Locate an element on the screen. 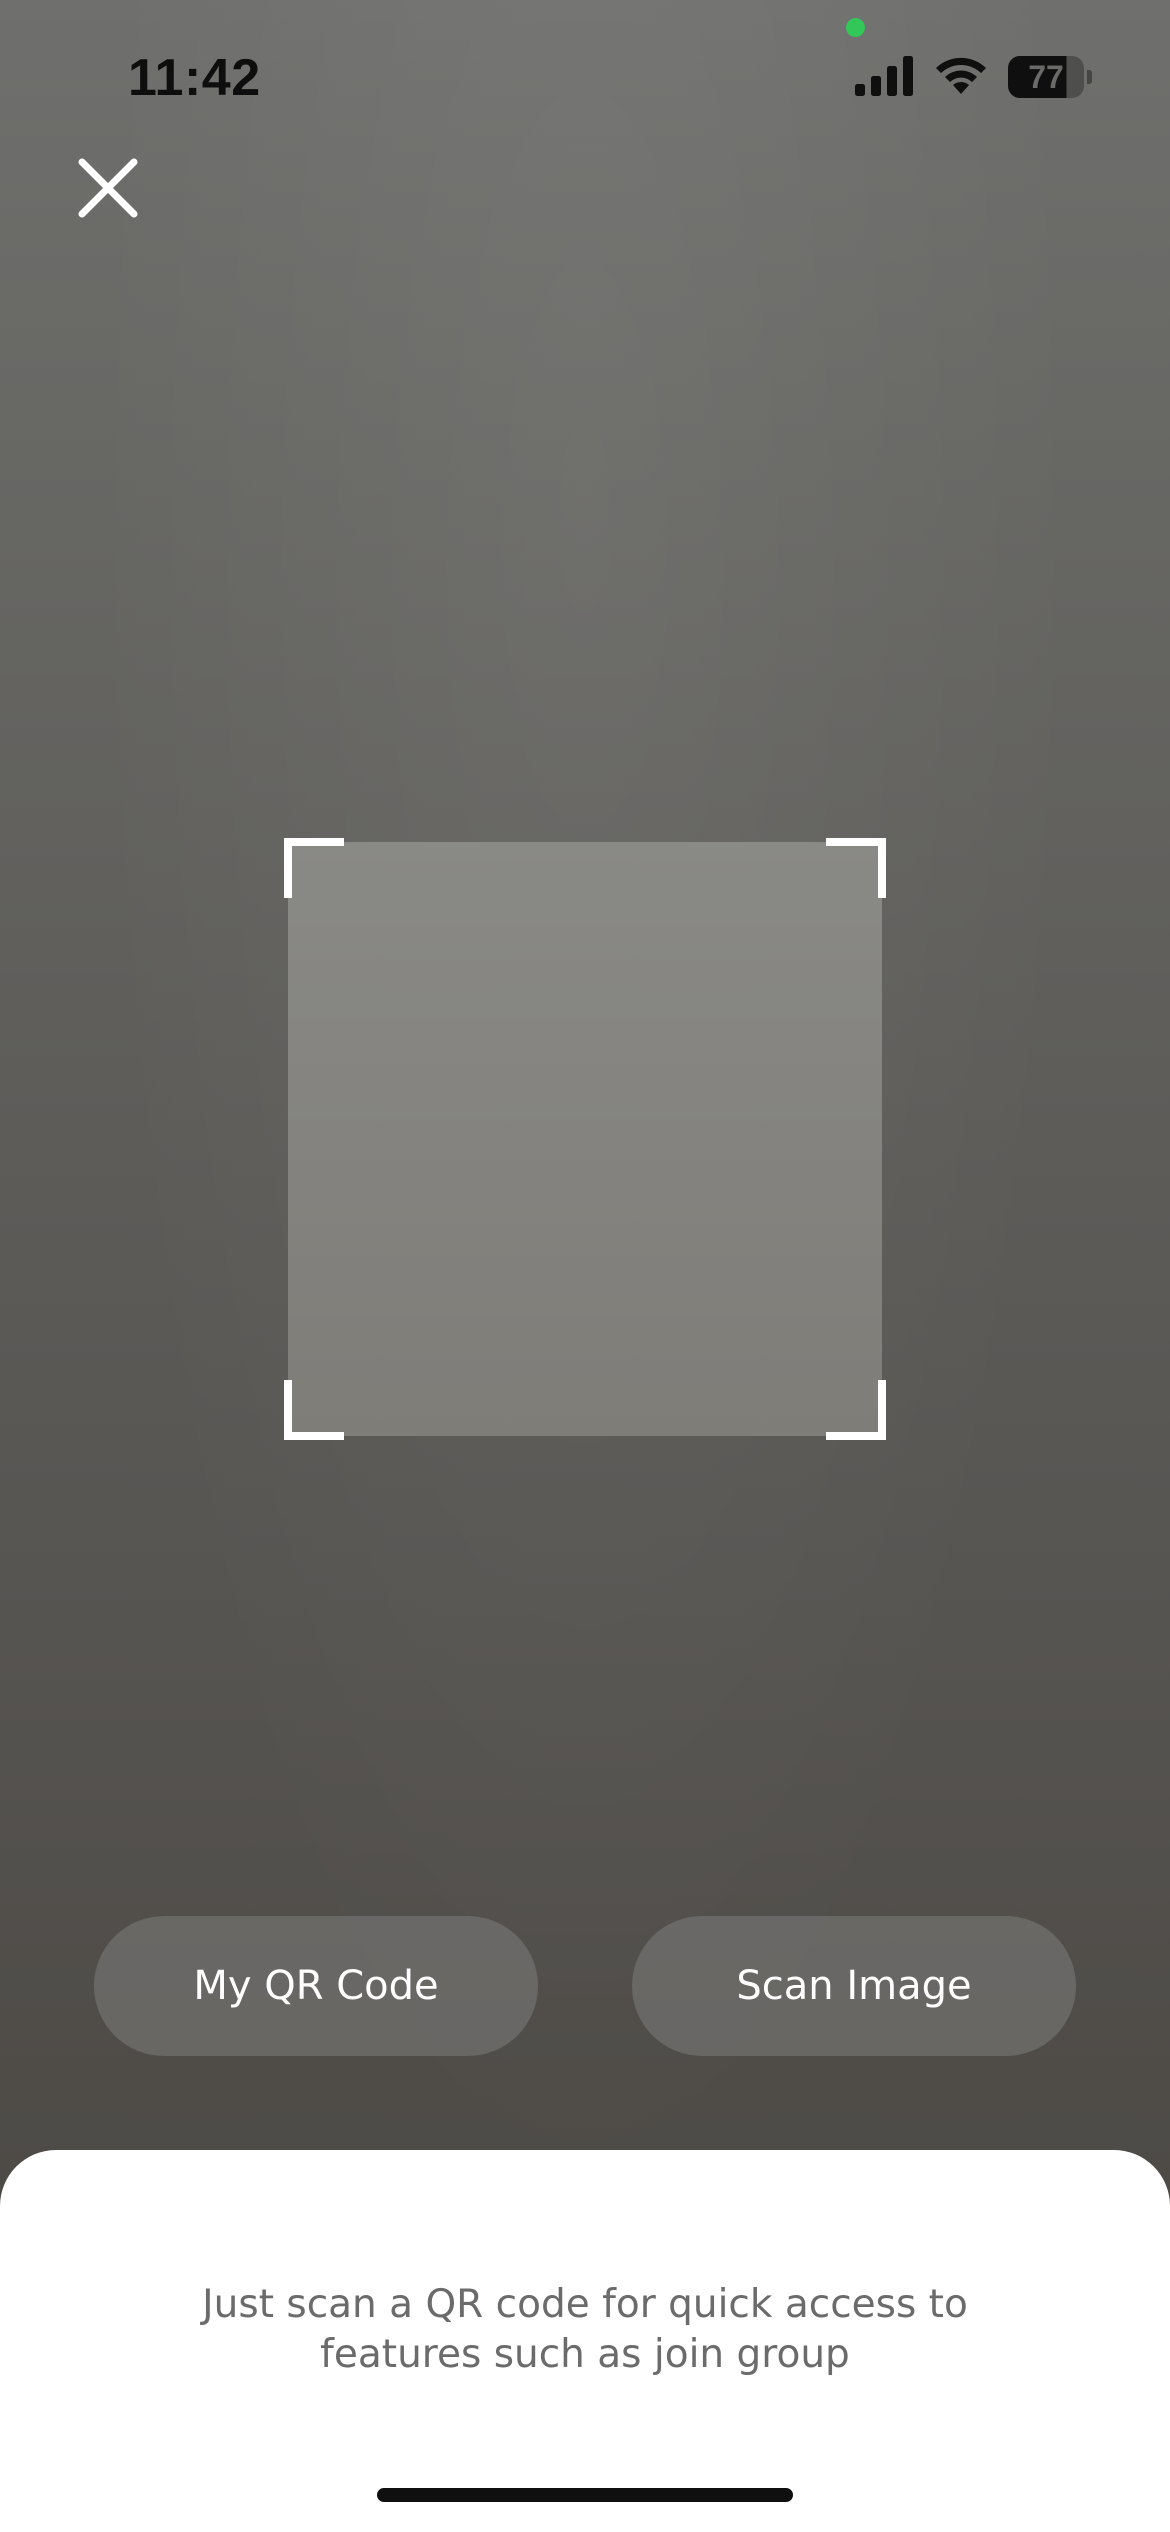 The height and width of the screenshot is (2532, 1170). close-button is located at coordinates (108, 190).